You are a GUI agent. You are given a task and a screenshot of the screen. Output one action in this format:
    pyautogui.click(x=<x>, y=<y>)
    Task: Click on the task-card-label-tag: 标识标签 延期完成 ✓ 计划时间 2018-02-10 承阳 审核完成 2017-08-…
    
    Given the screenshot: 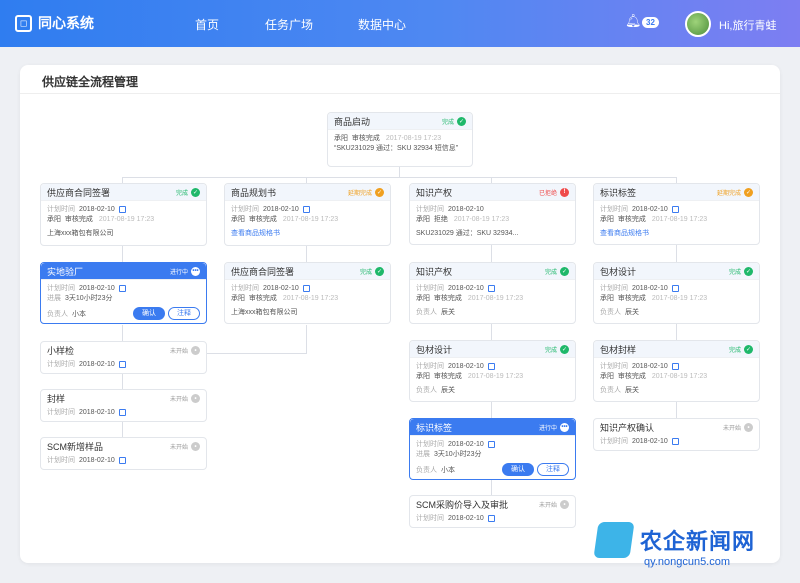 What is the action you would take?
    pyautogui.click(x=676, y=214)
    